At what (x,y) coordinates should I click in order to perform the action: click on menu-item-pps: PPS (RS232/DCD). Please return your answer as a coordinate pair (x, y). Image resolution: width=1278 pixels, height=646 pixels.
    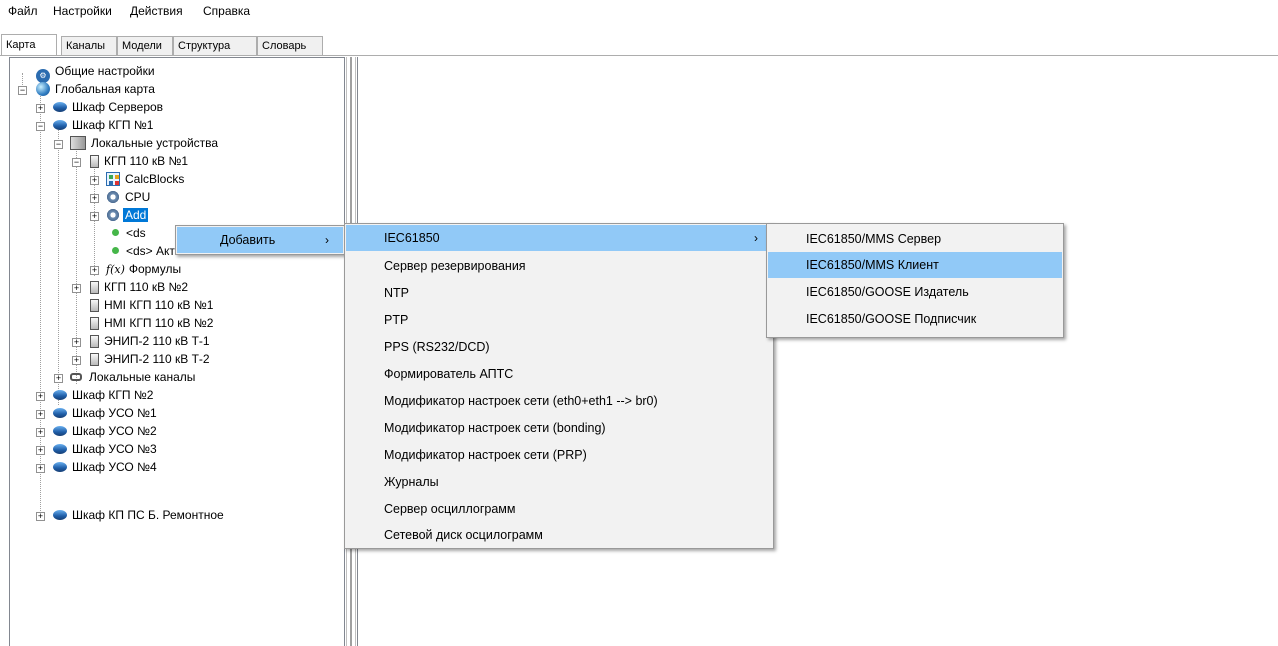
    Looking at the image, I should click on (559, 347).